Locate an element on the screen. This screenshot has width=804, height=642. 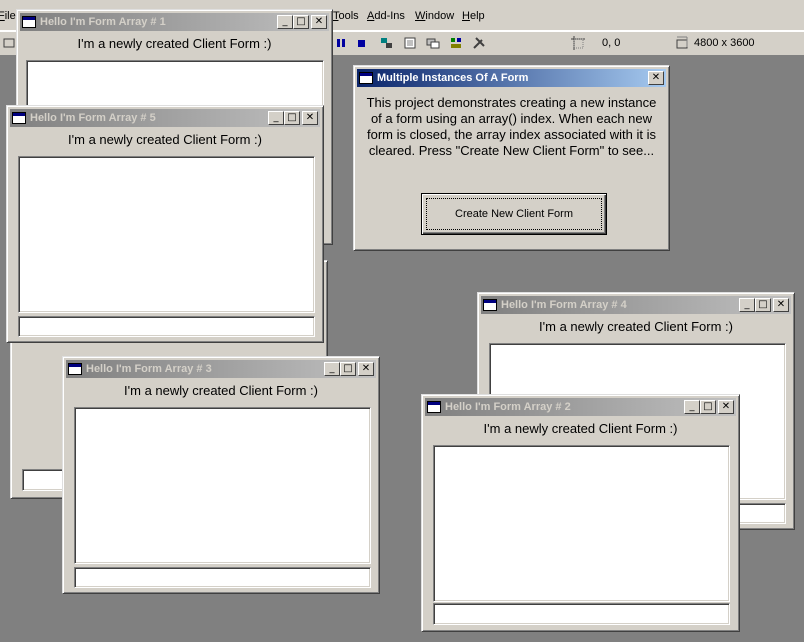
client-form-titlebar: Hello I'm Form Array # 2 _ □ ✕ is located at coordinates (580, 407).